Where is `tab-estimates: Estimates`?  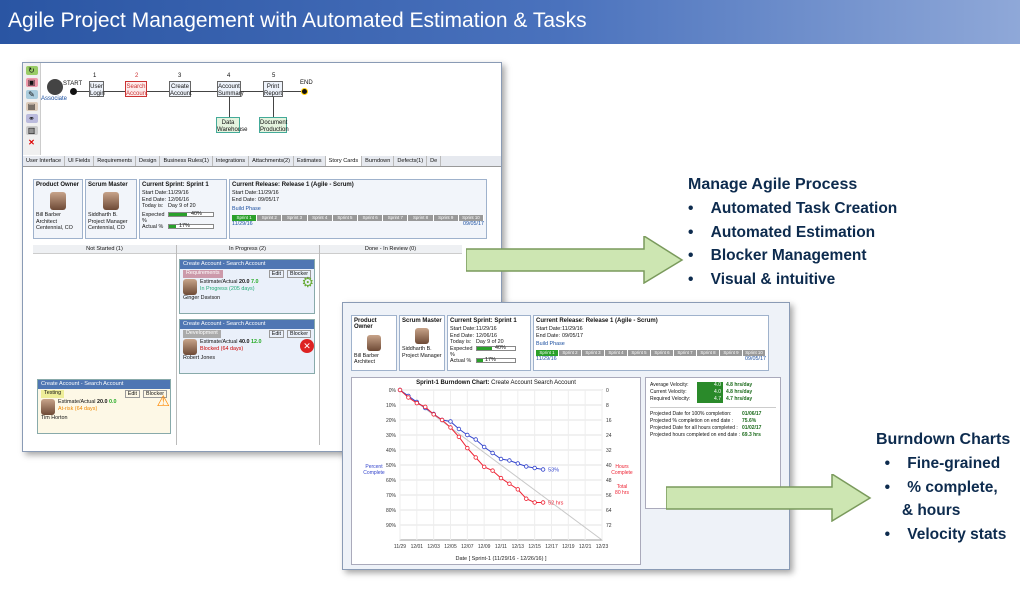 tab-estimates: Estimates is located at coordinates (310, 161).